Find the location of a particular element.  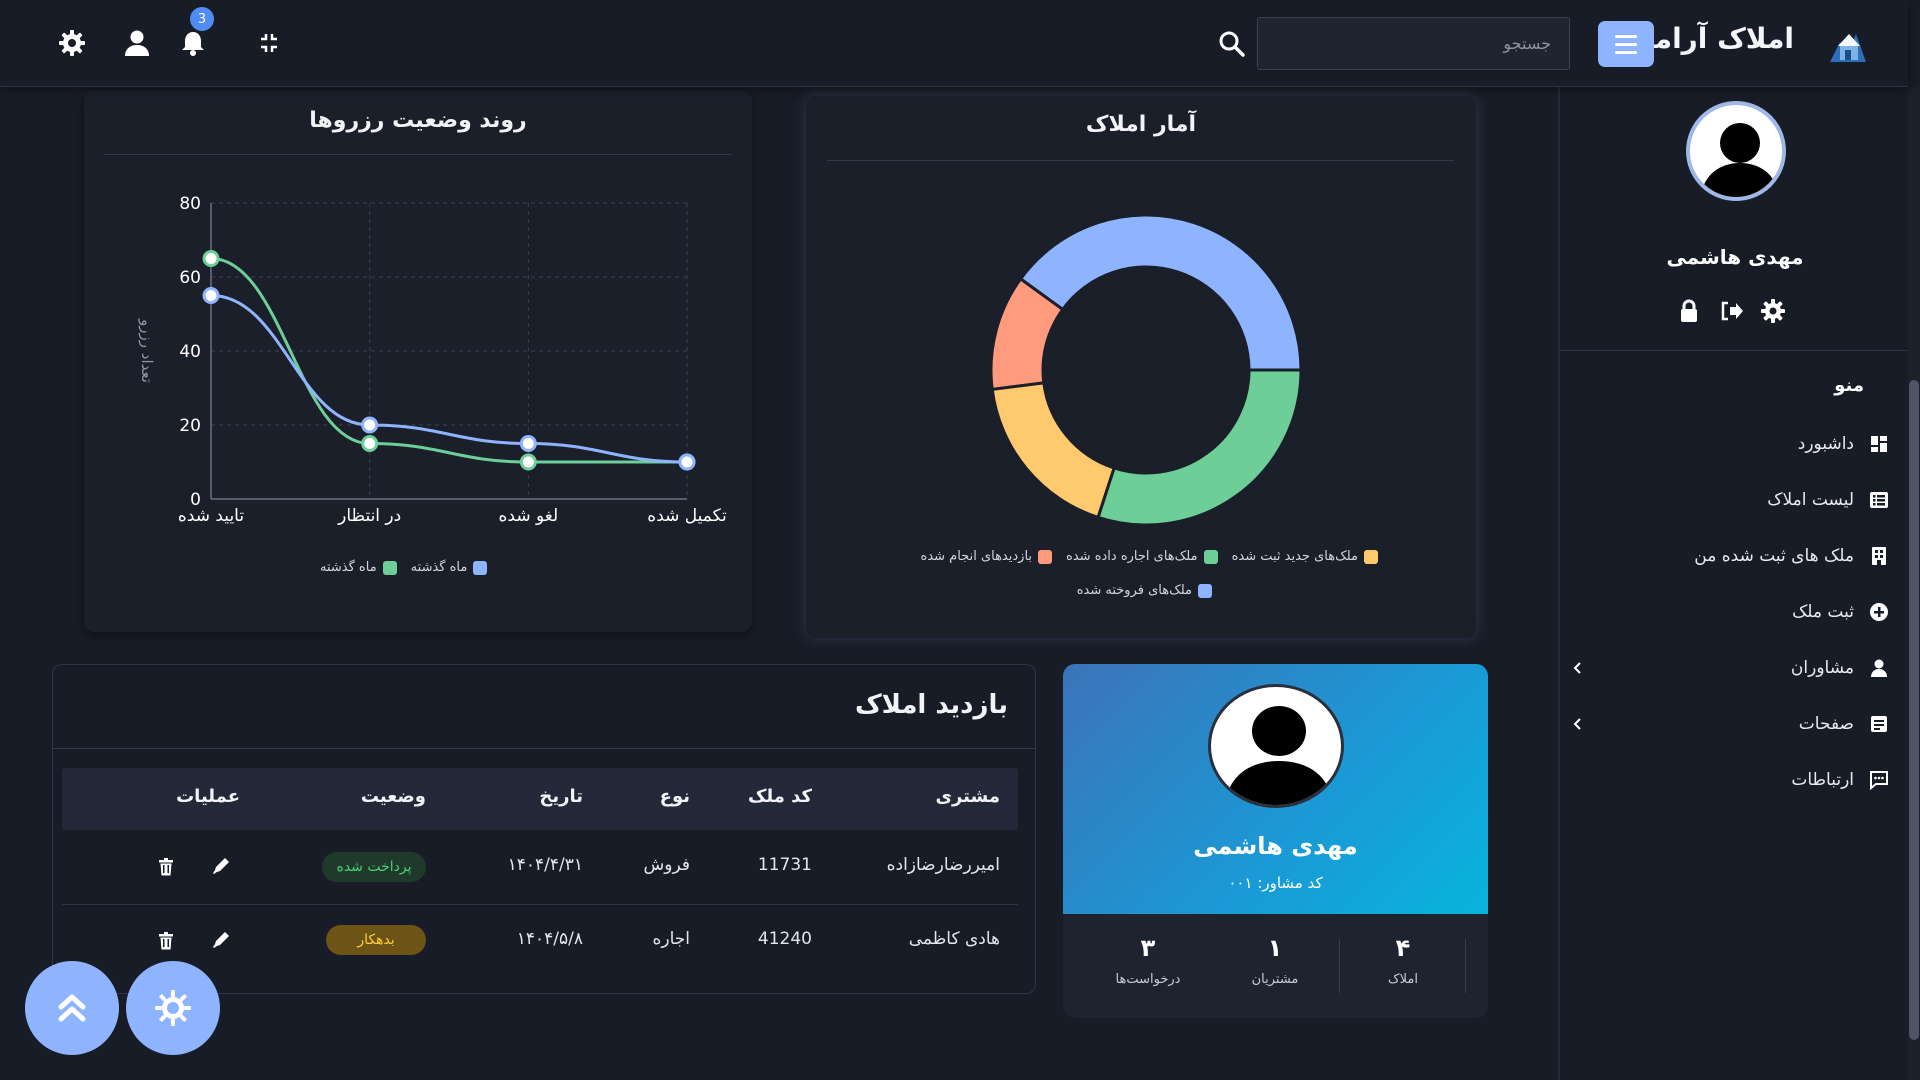

status-badge: بدهکار is located at coordinates (376, 940).